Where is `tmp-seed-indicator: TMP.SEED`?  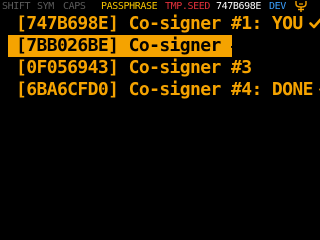 tmp-seed-indicator: TMP.SEED is located at coordinates (187, 6).